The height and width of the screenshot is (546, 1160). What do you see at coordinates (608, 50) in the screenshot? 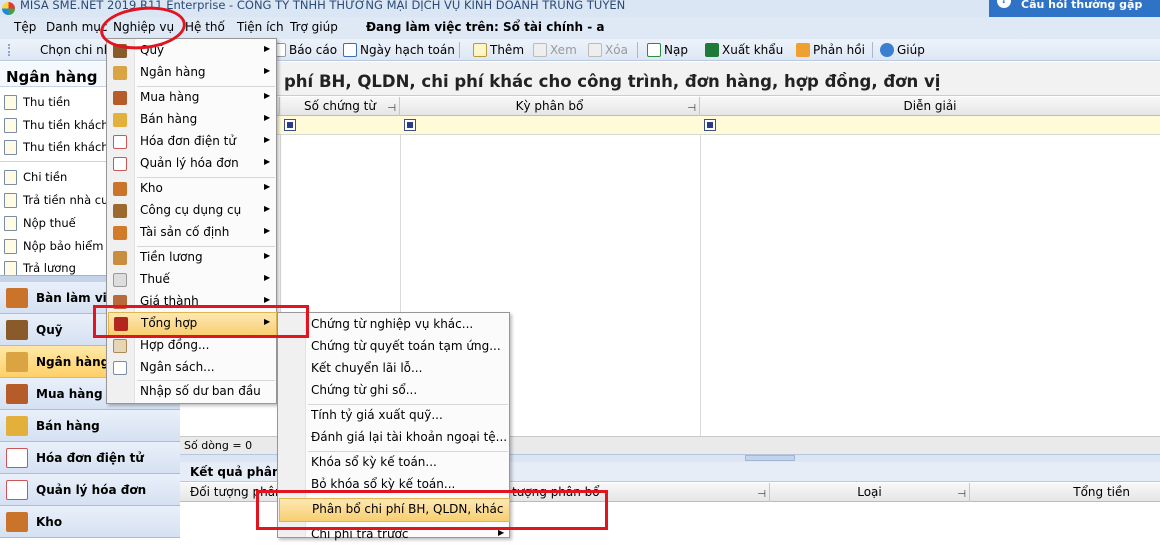
I see `delete-button: Xóa` at bounding box center [608, 50].